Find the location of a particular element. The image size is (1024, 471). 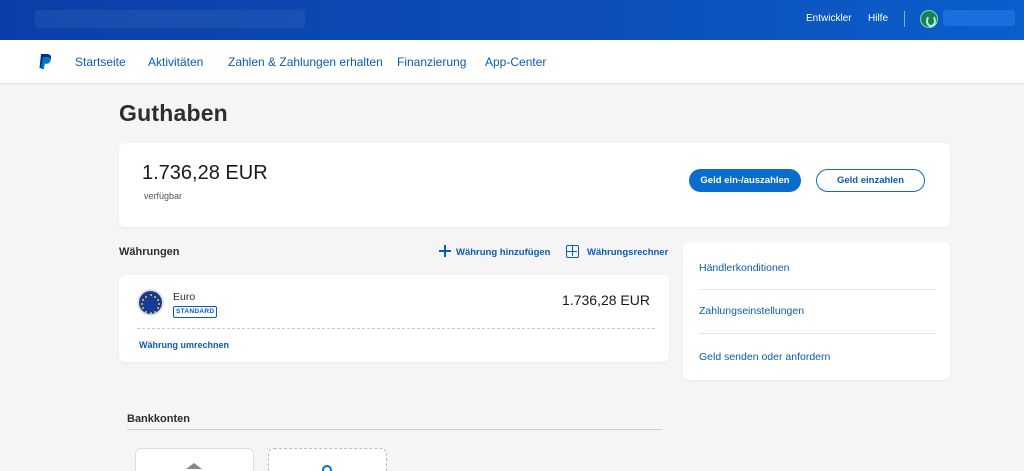

bank-accounts-heading: Bankkonten is located at coordinates (158, 419).